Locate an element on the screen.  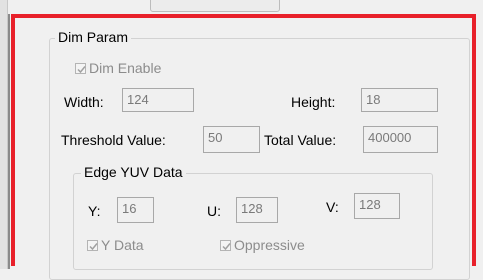
width-field: 124 is located at coordinates (158, 100).